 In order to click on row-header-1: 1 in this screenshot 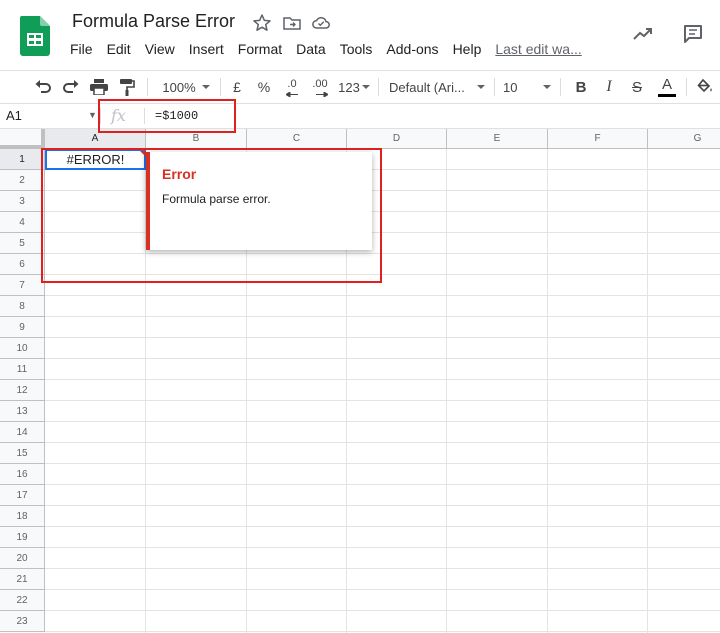, I will do `click(22, 159)`.